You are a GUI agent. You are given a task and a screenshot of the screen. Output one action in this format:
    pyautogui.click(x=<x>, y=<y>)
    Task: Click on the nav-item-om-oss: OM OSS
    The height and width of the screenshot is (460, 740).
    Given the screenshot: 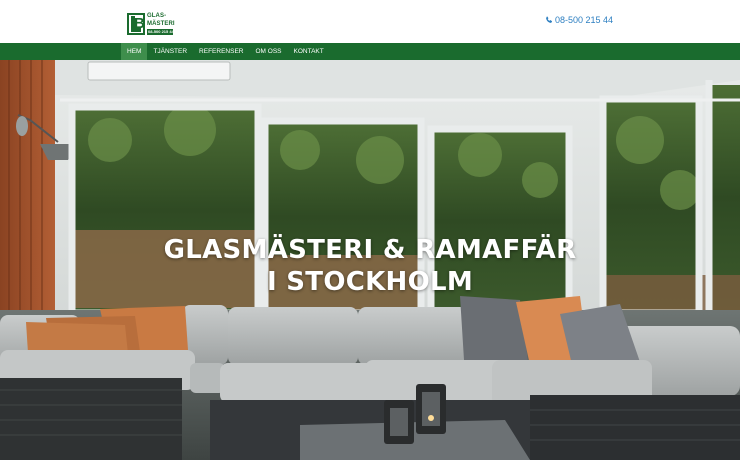 What is the action you would take?
    pyautogui.click(x=268, y=51)
    